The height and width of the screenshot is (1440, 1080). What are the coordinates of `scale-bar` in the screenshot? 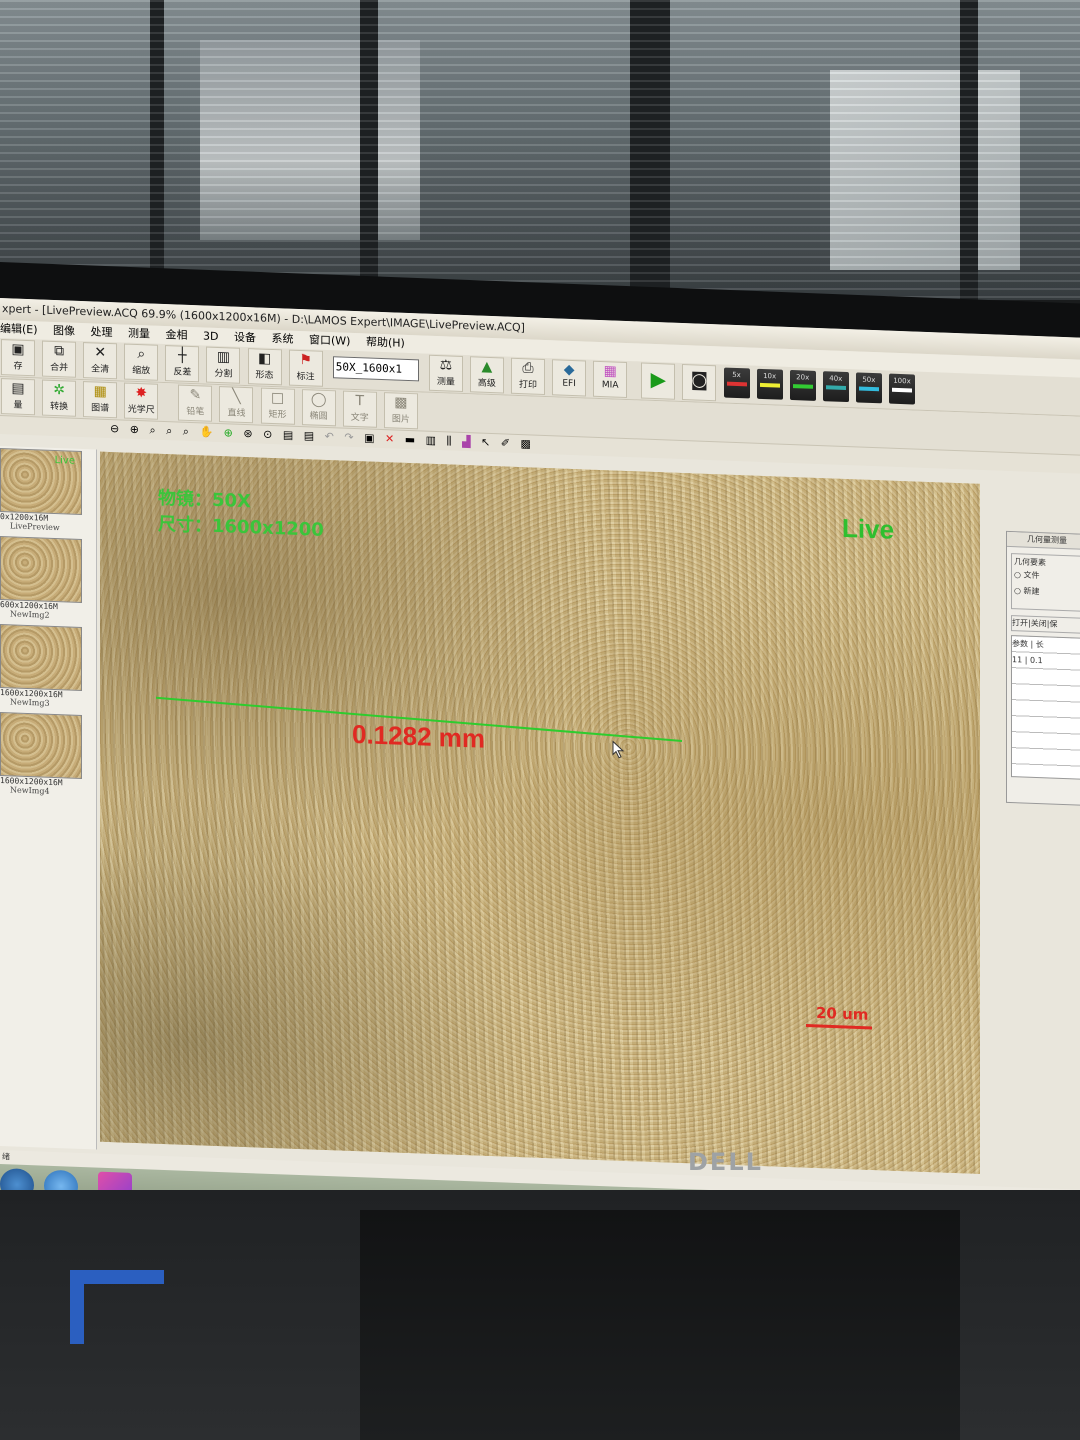 It's located at (839, 1027).